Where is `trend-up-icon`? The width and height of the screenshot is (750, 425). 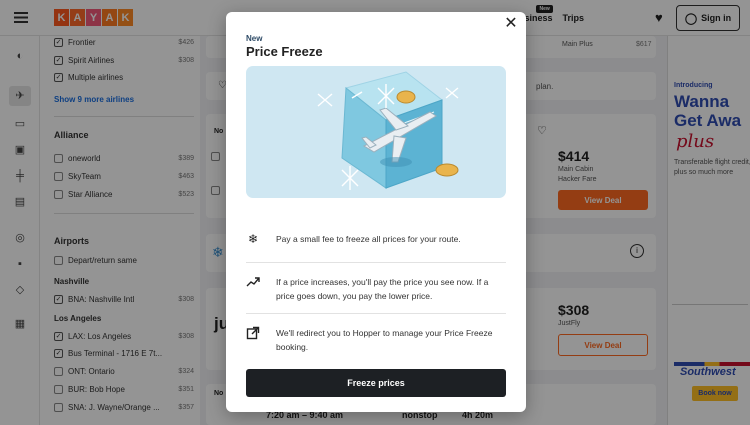
trend-up-icon is located at coordinates (253, 282).